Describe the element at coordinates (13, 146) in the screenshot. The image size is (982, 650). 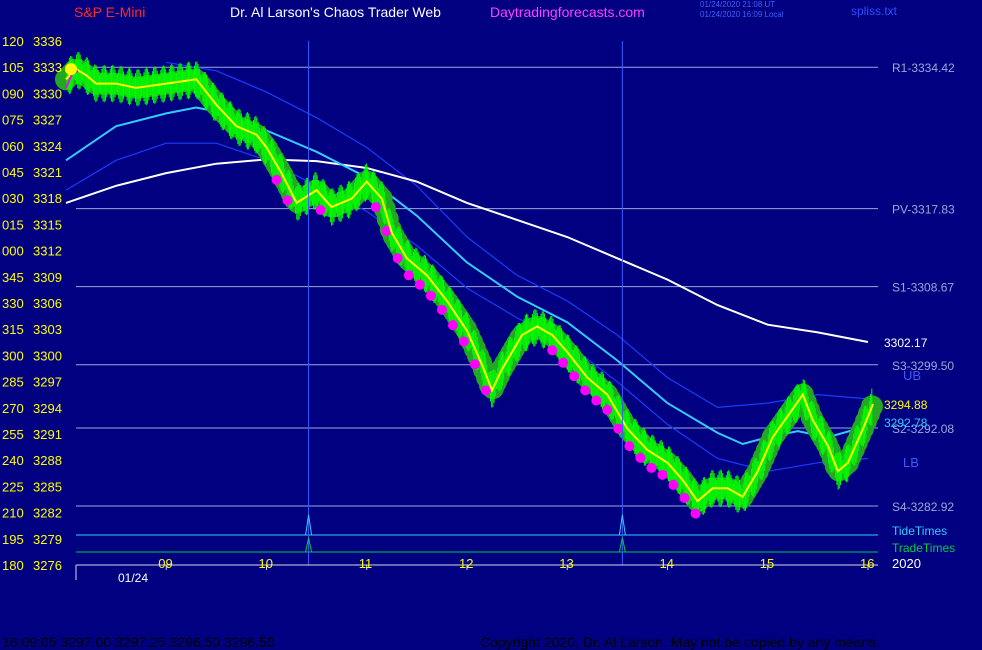
I see `y-tick-angle: 060` at that location.